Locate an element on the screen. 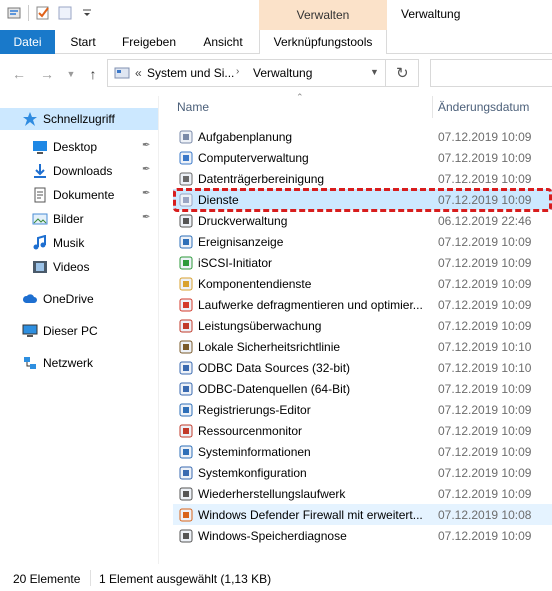 The height and width of the screenshot is (591, 552). file-row: Systemkonfiguration 07.12.2019 10:09 is located at coordinates (362, 472).